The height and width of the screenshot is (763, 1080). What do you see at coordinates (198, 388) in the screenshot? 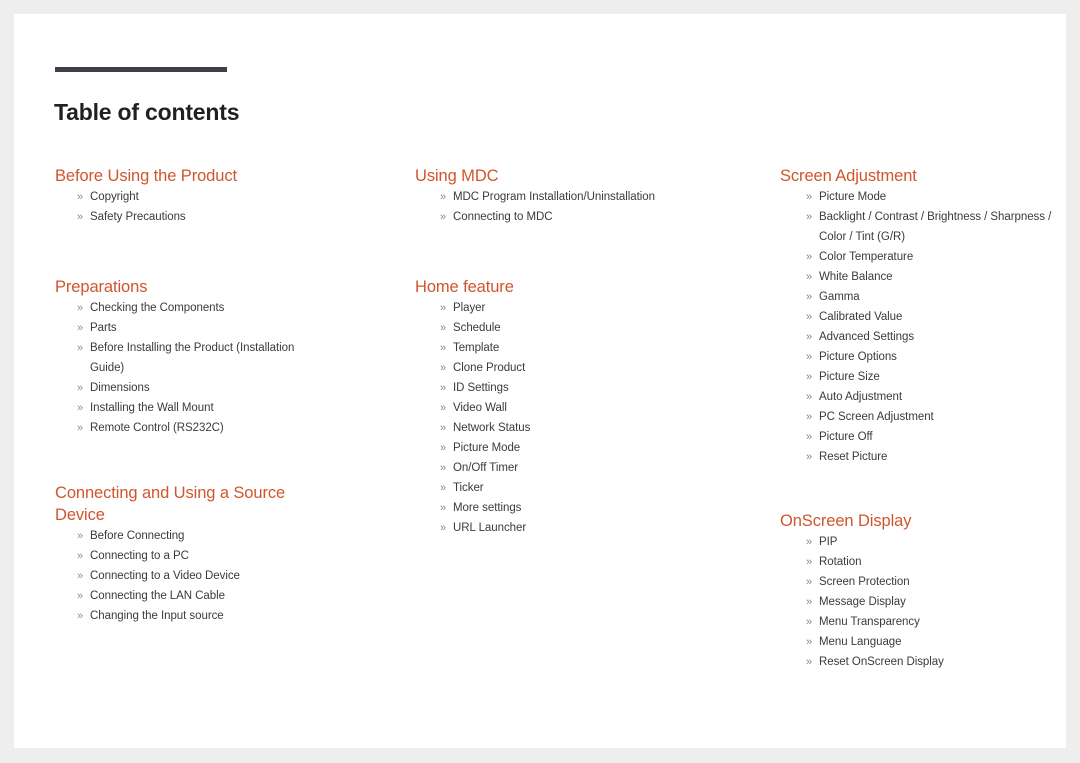
I see `toc-entry: » Dimensions` at bounding box center [198, 388].